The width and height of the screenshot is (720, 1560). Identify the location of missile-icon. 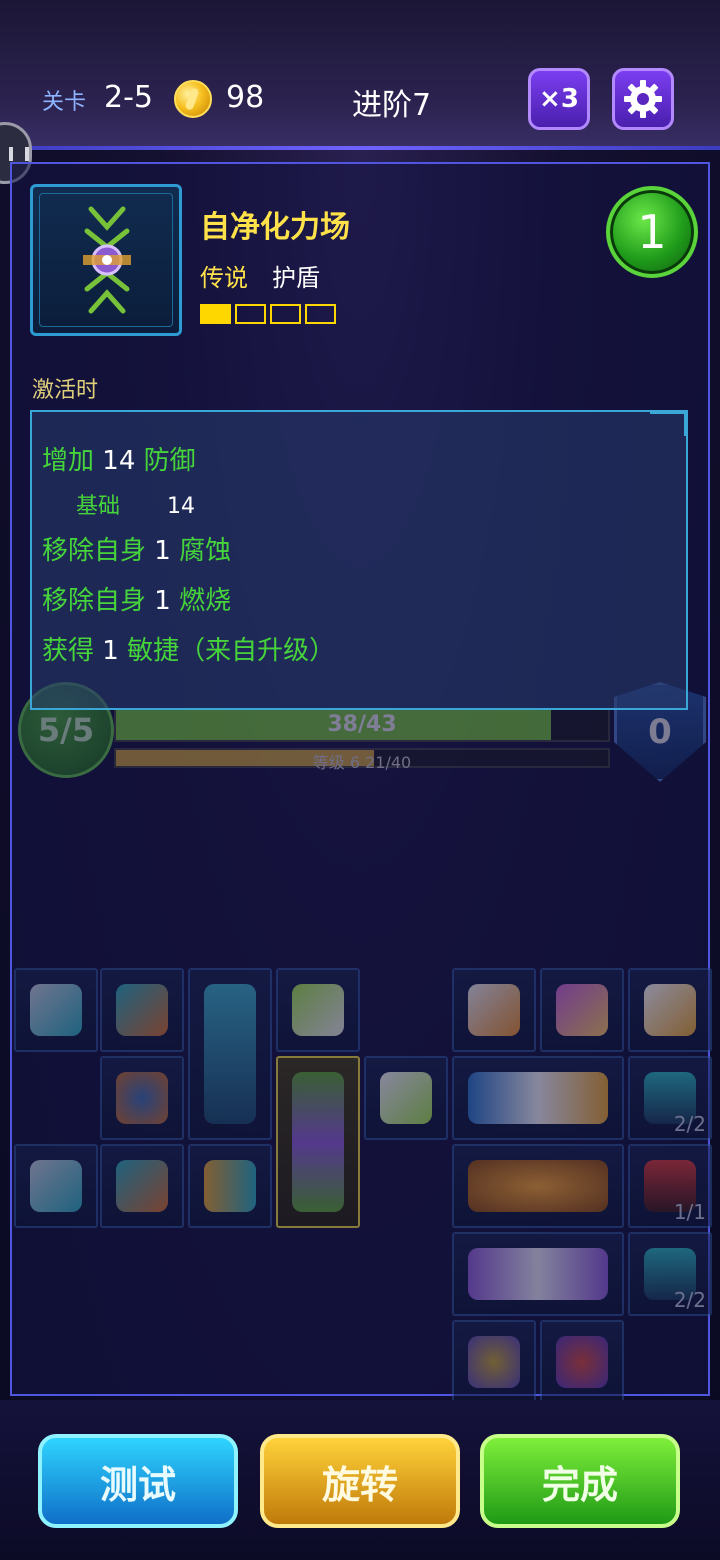
(538, 1098).